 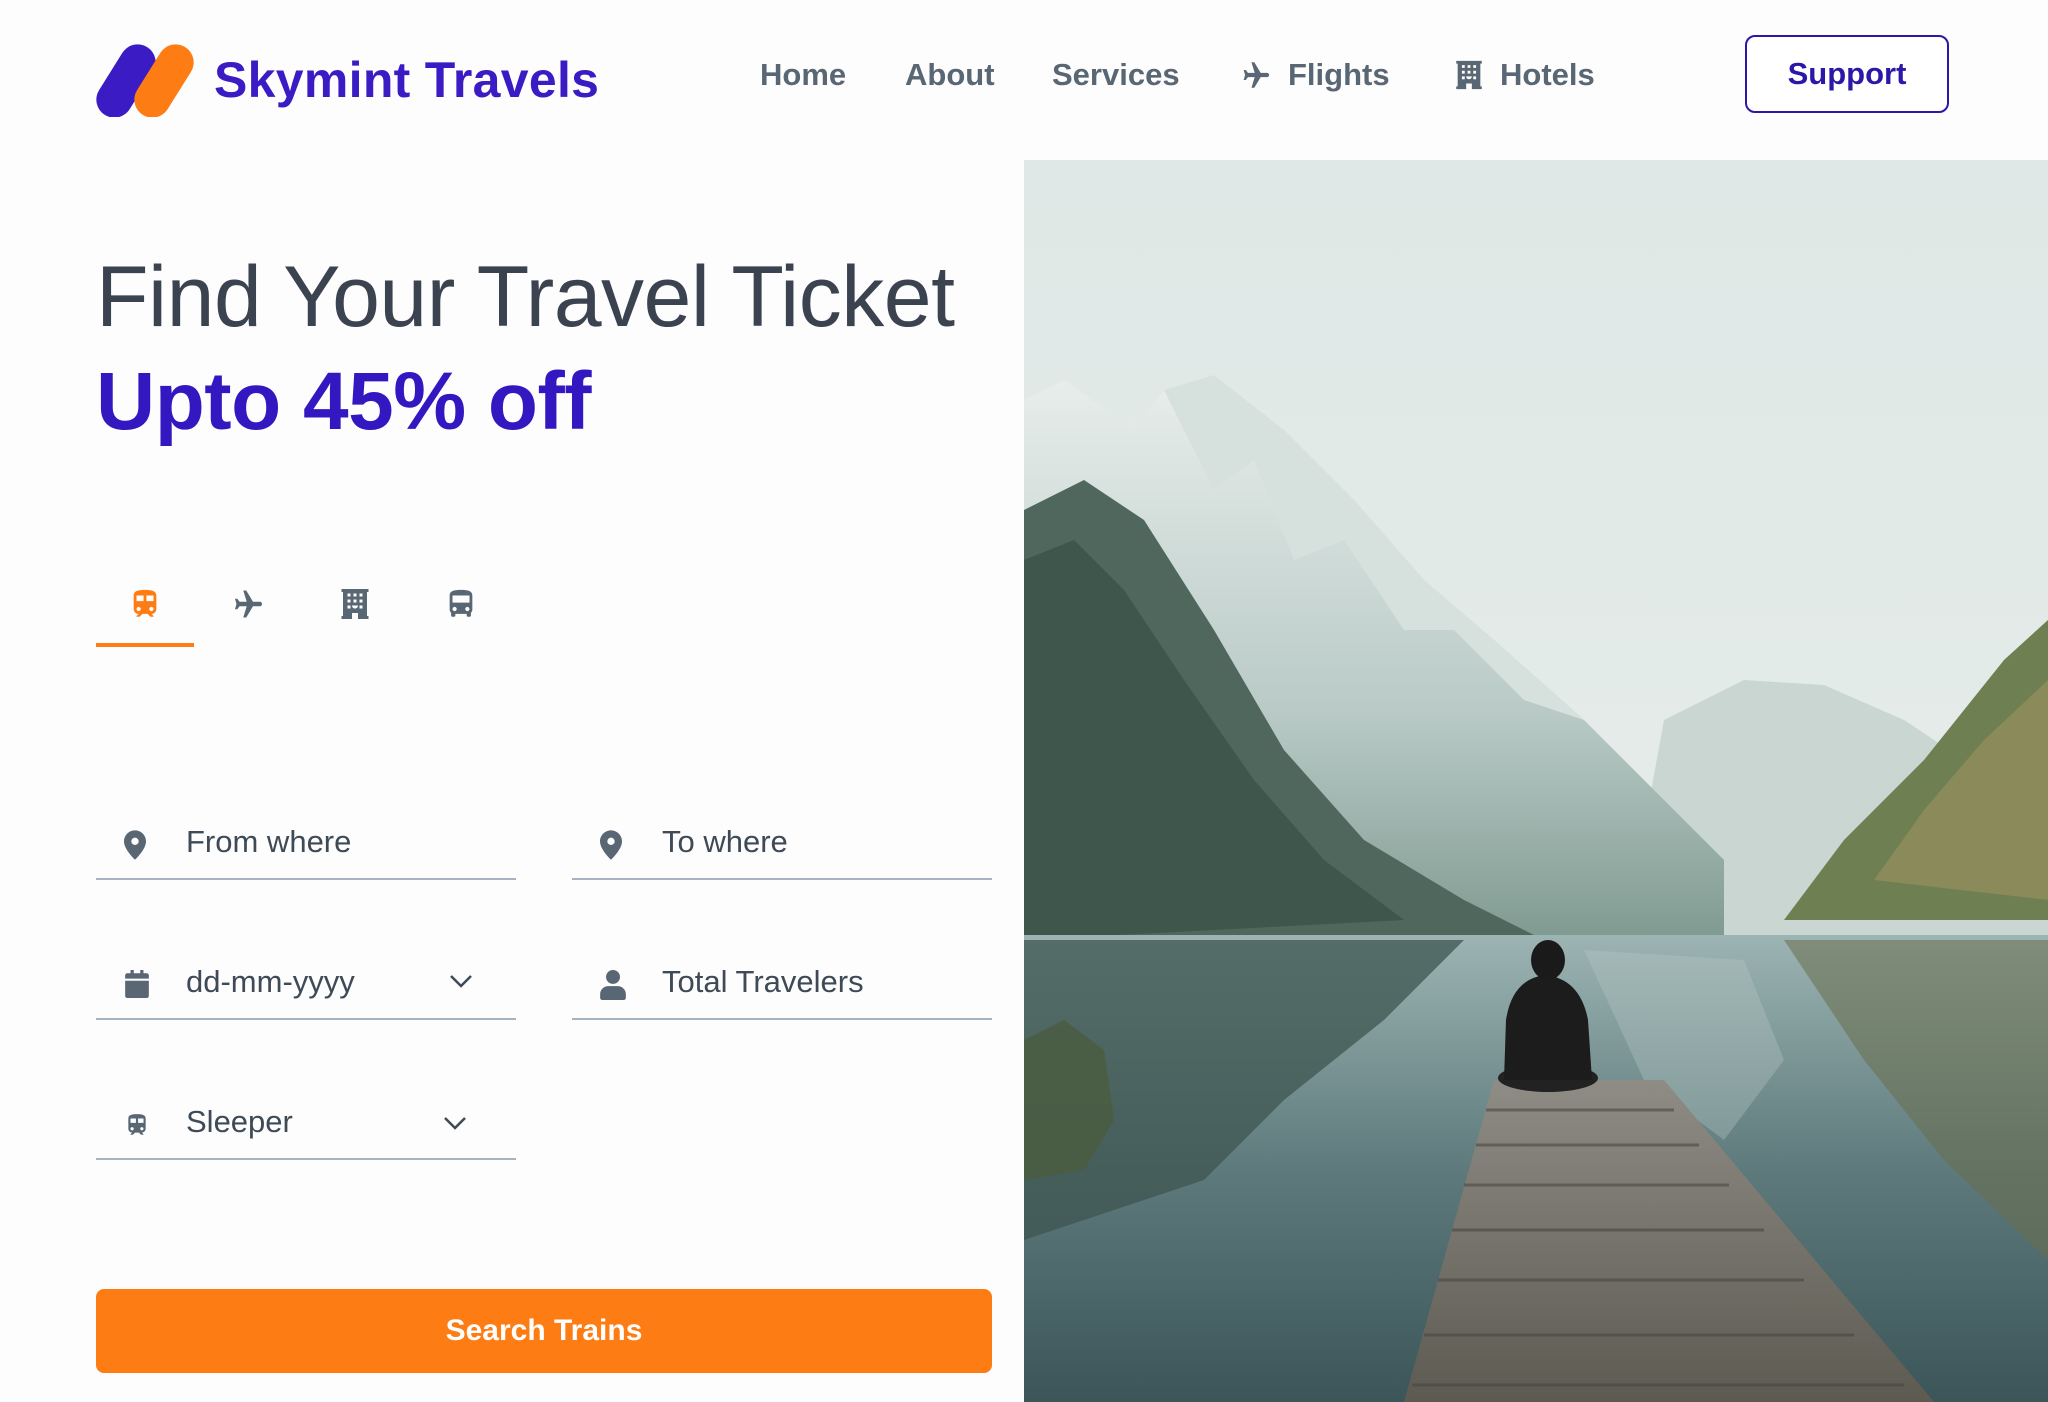 I want to click on nav-hotels-label: Hotels, so click(x=1547, y=74).